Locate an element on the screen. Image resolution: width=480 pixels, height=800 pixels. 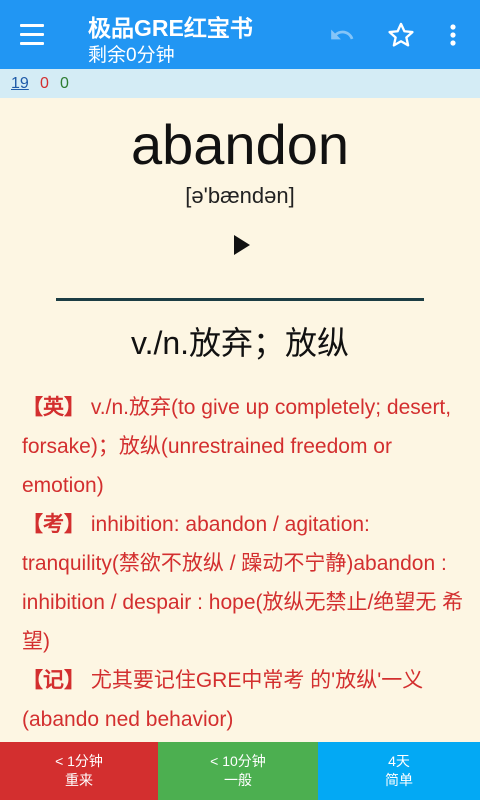
review-counts-bar: 19 0 0 is located at coordinates (240, 83).